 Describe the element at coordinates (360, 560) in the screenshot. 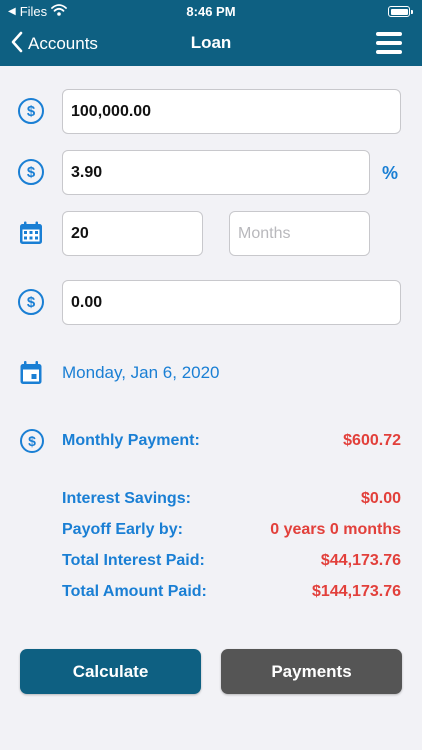

I see `total-interest-value: $44,173.76` at that location.